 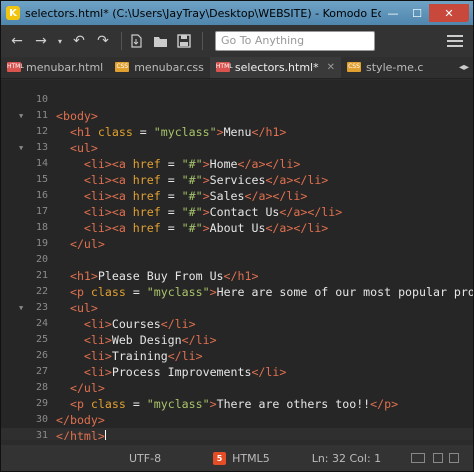 I want to click on code-line: 16 <li><a href = "#">Sales</a></li>, so click(x=237, y=196).